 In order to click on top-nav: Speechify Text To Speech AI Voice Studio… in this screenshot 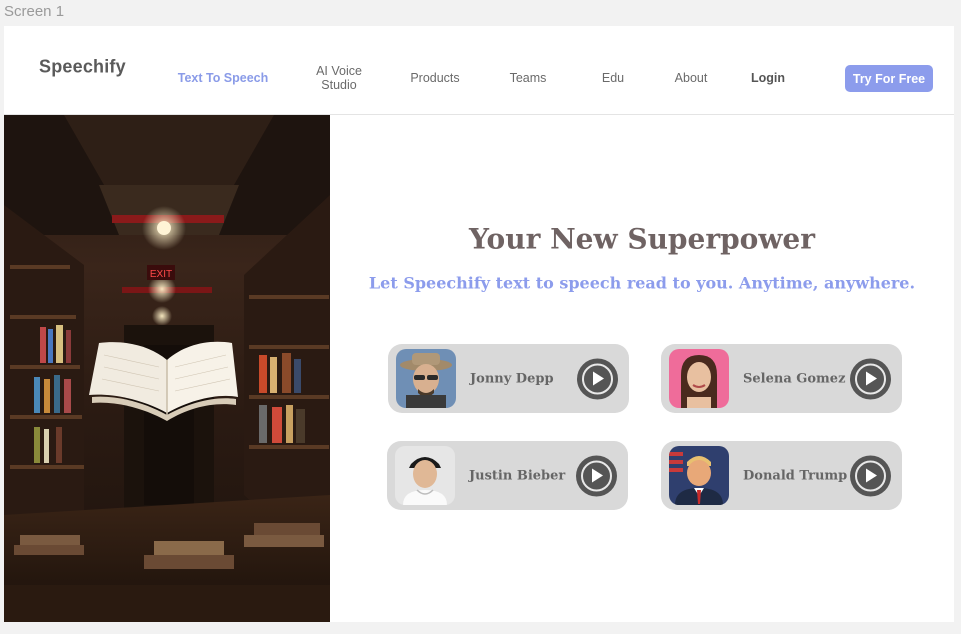, I will do `click(479, 70)`.